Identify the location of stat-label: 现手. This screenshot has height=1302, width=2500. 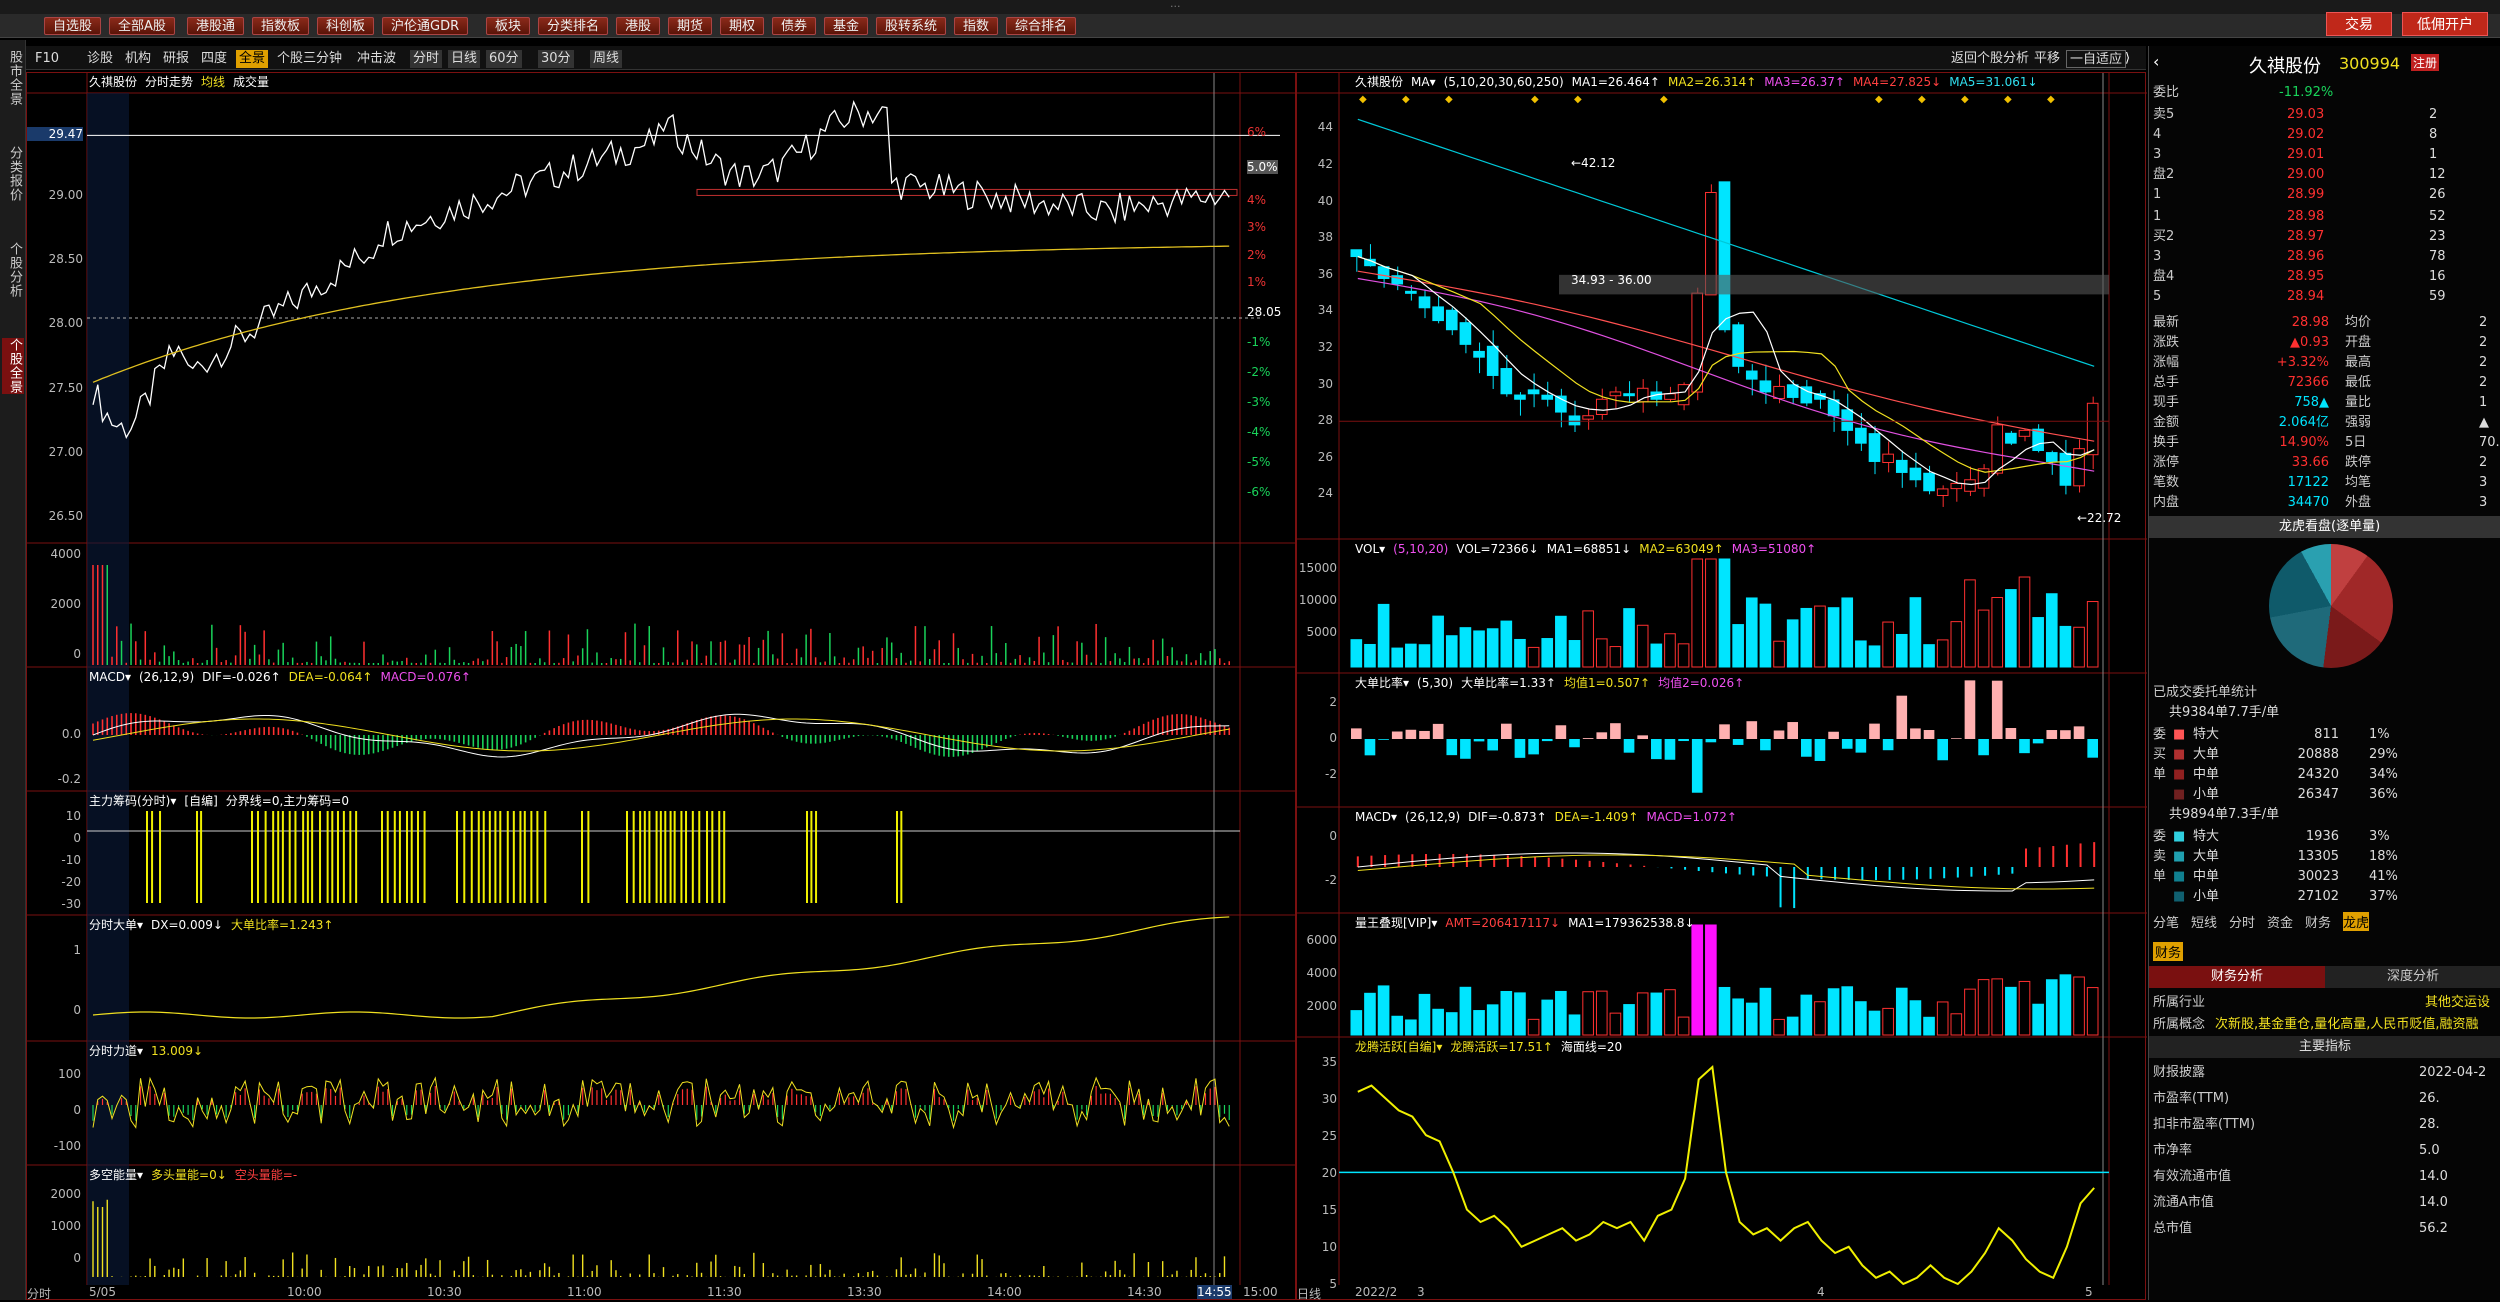
(2166, 402).